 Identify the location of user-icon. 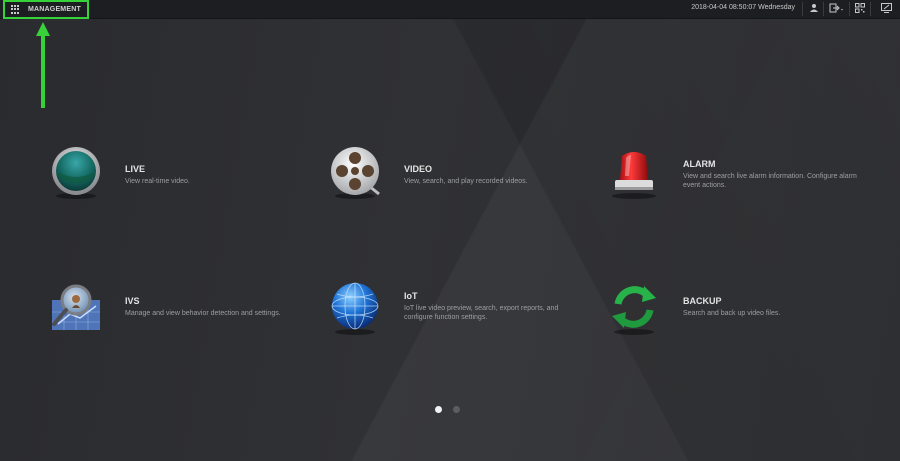
(814, 9).